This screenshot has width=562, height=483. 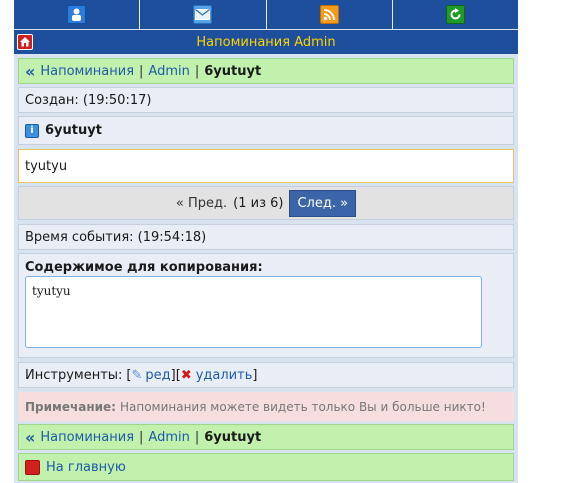 I want to click on title-bar: Напоминания Admin, so click(x=266, y=42).